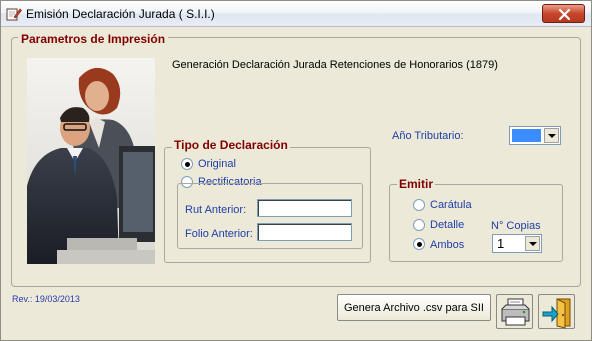 The image size is (592, 341). I want to click on exit-button, so click(556, 311).